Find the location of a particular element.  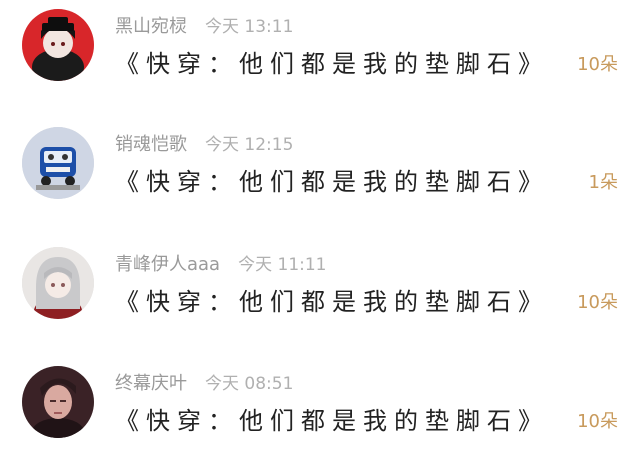

man-portrait-avatar is located at coordinates (58, 402).